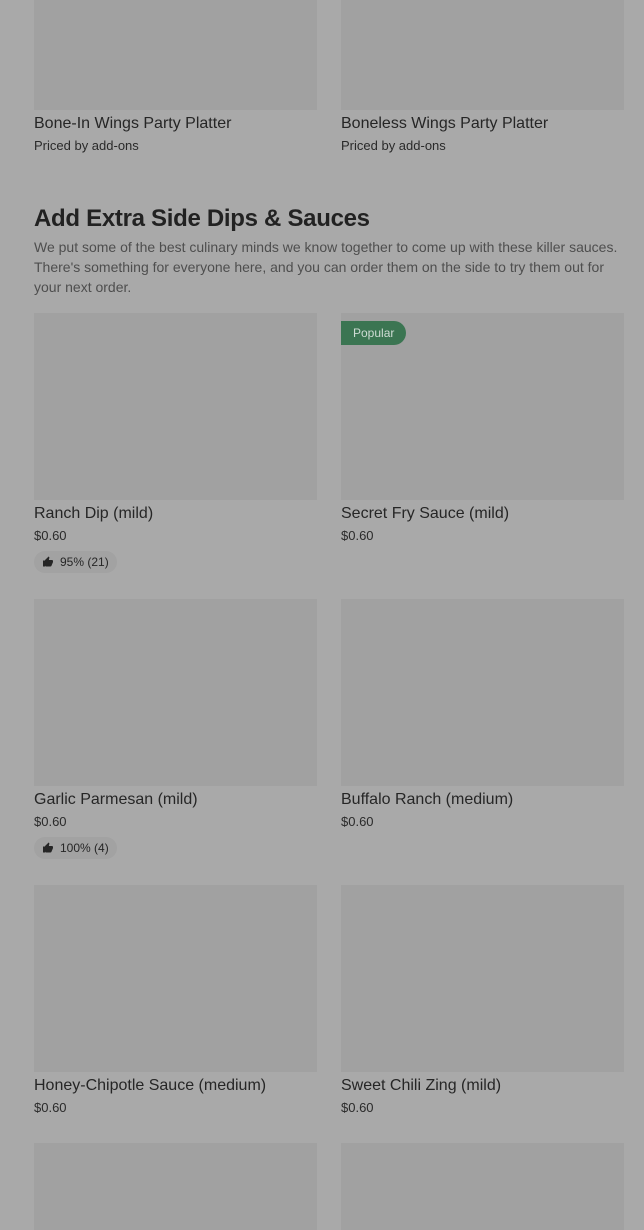 This screenshot has width=644, height=1230. Describe the element at coordinates (482, 443) in the screenshot. I see `menu-item-card: Popular Secret Fry Sauce (mild) $0.60` at that location.